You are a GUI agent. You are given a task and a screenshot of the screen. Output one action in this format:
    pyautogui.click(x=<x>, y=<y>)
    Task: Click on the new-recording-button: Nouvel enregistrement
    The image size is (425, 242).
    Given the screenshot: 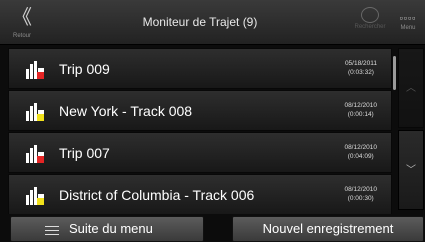 What is the action you would take?
    pyautogui.click(x=328, y=229)
    